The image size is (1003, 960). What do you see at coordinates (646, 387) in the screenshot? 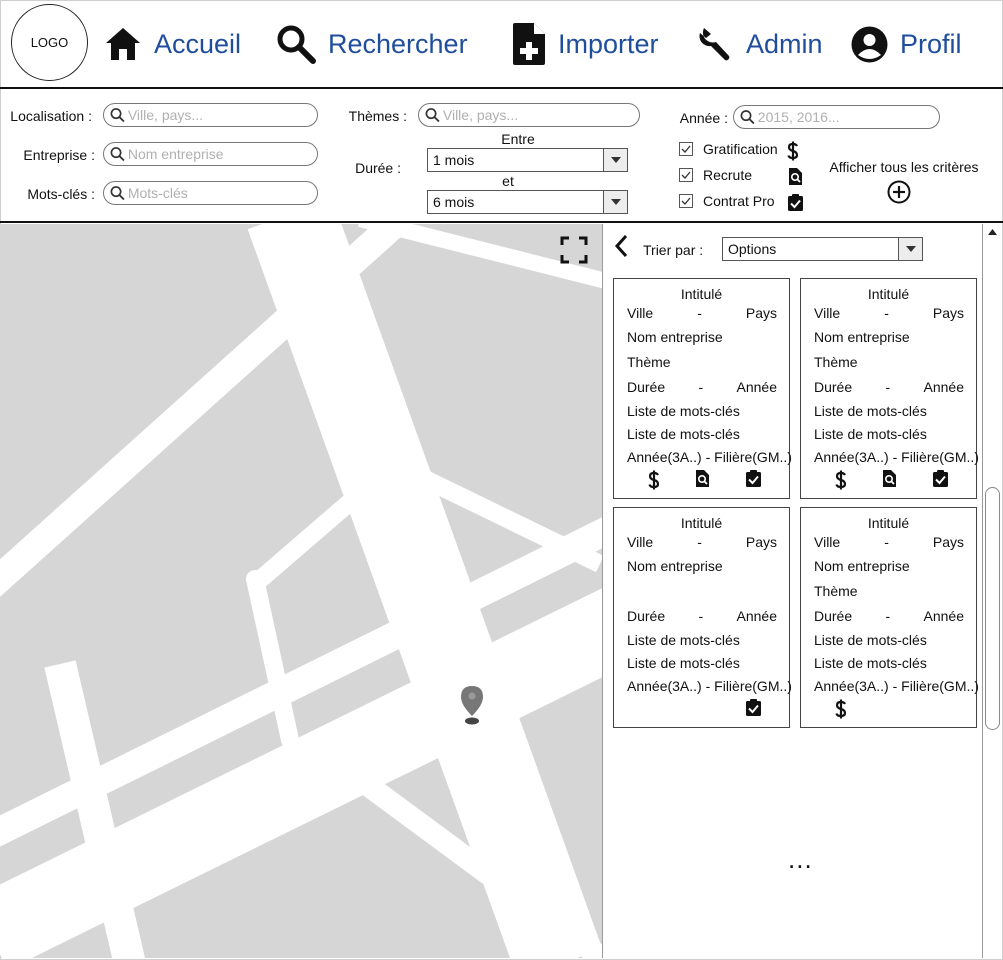
I see `card-duration: Durée` at bounding box center [646, 387].